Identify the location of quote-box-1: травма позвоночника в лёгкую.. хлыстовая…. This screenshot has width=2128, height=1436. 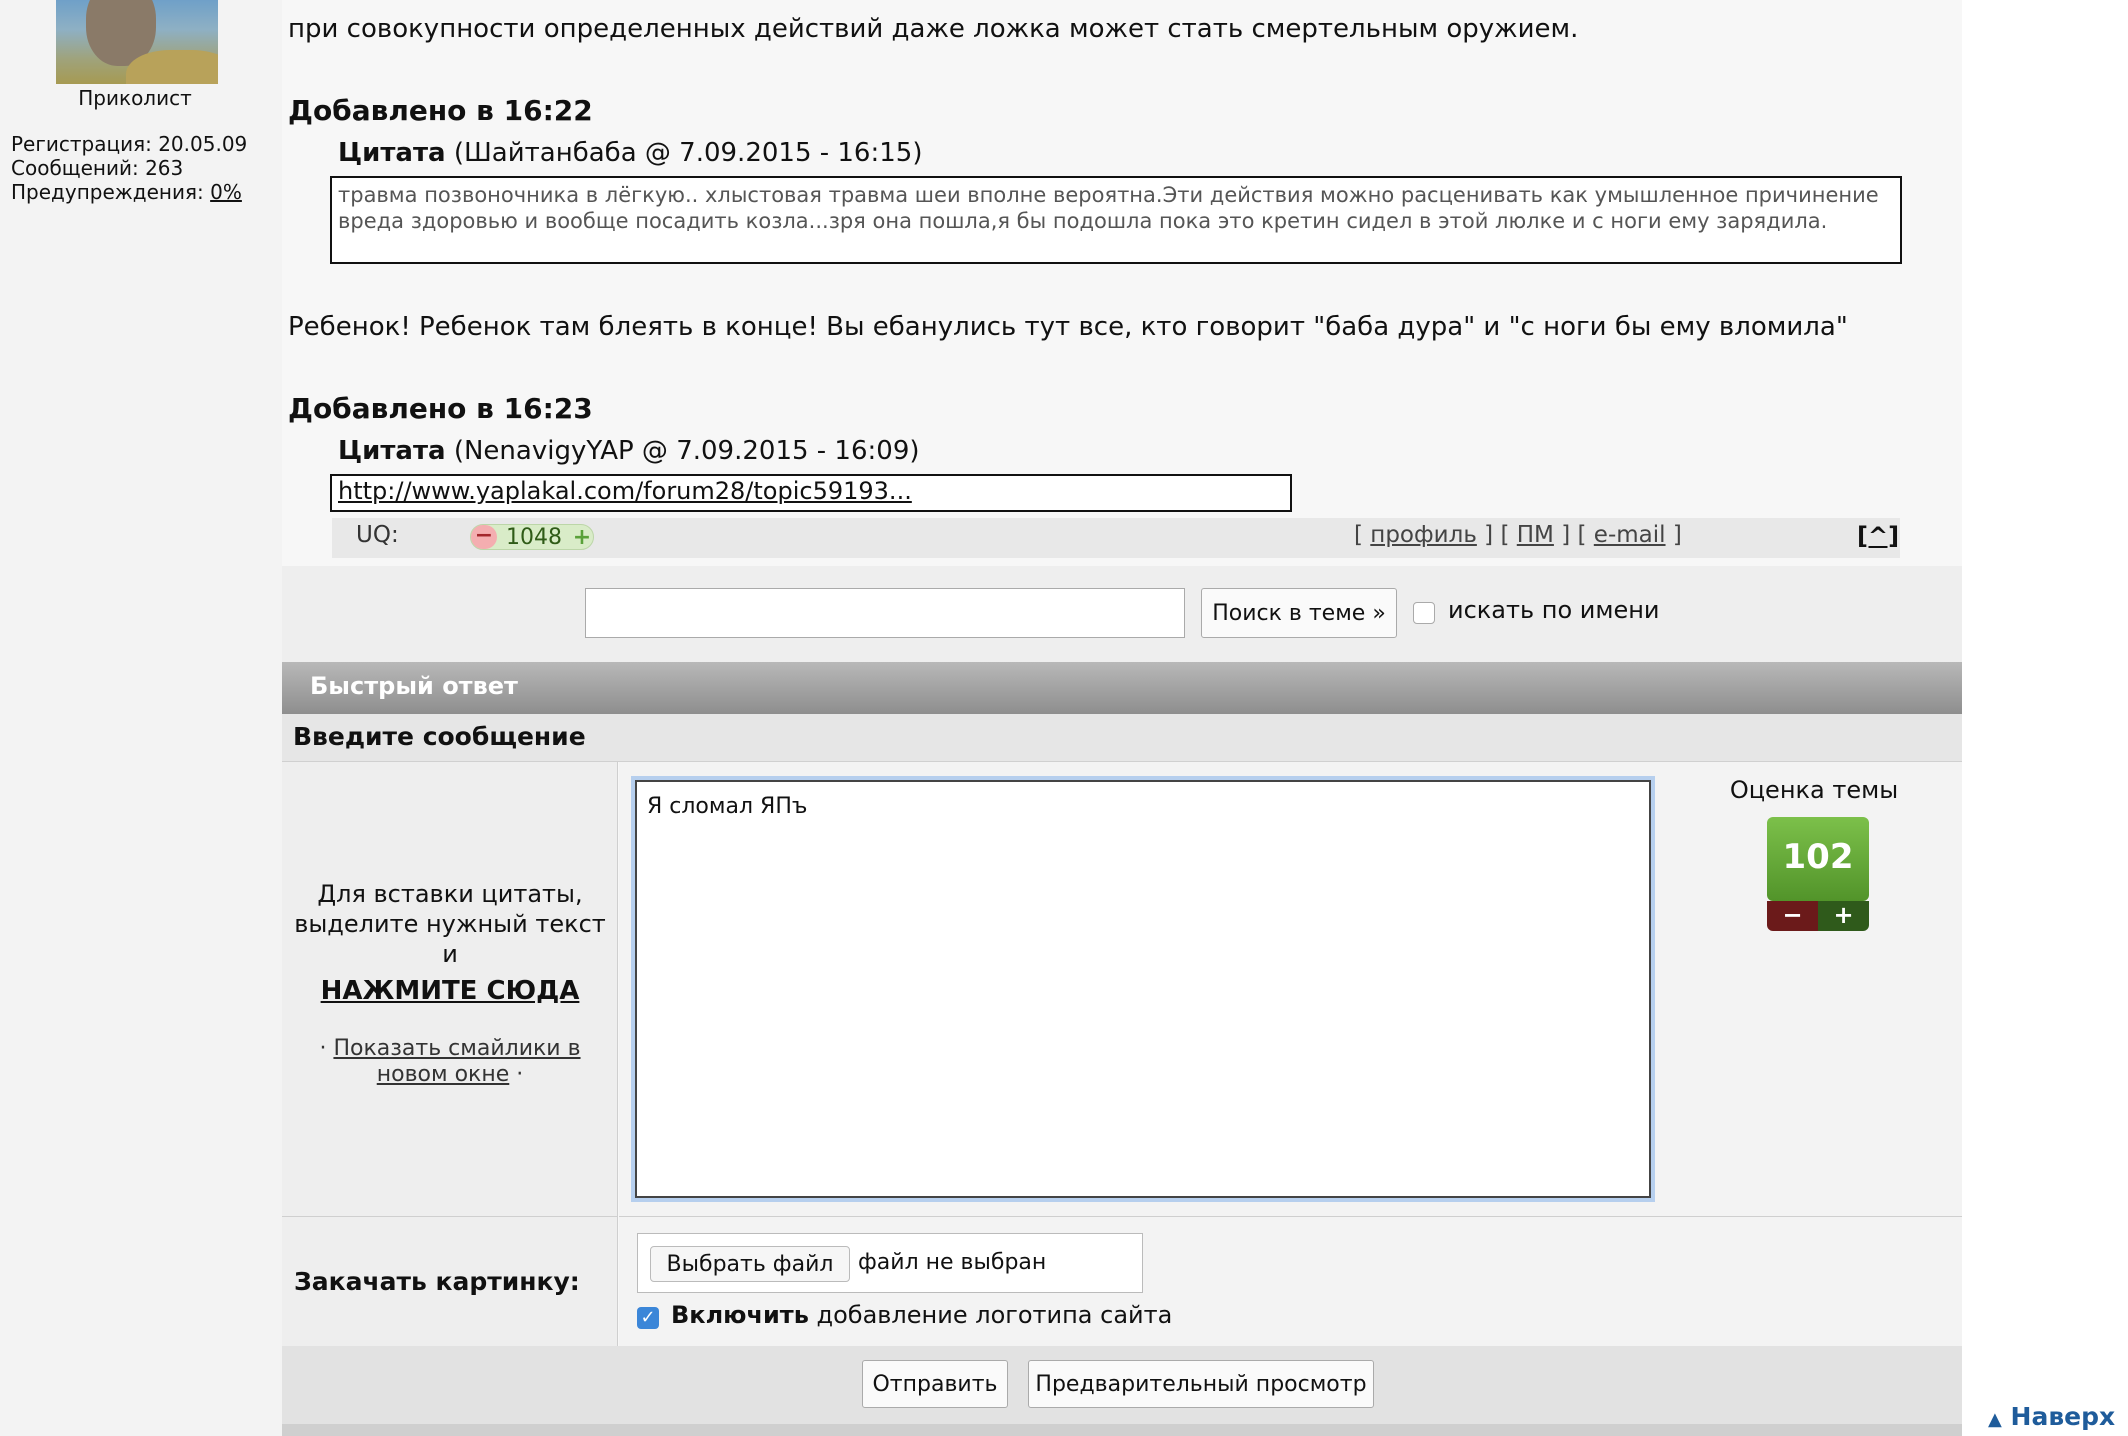
(1116, 220).